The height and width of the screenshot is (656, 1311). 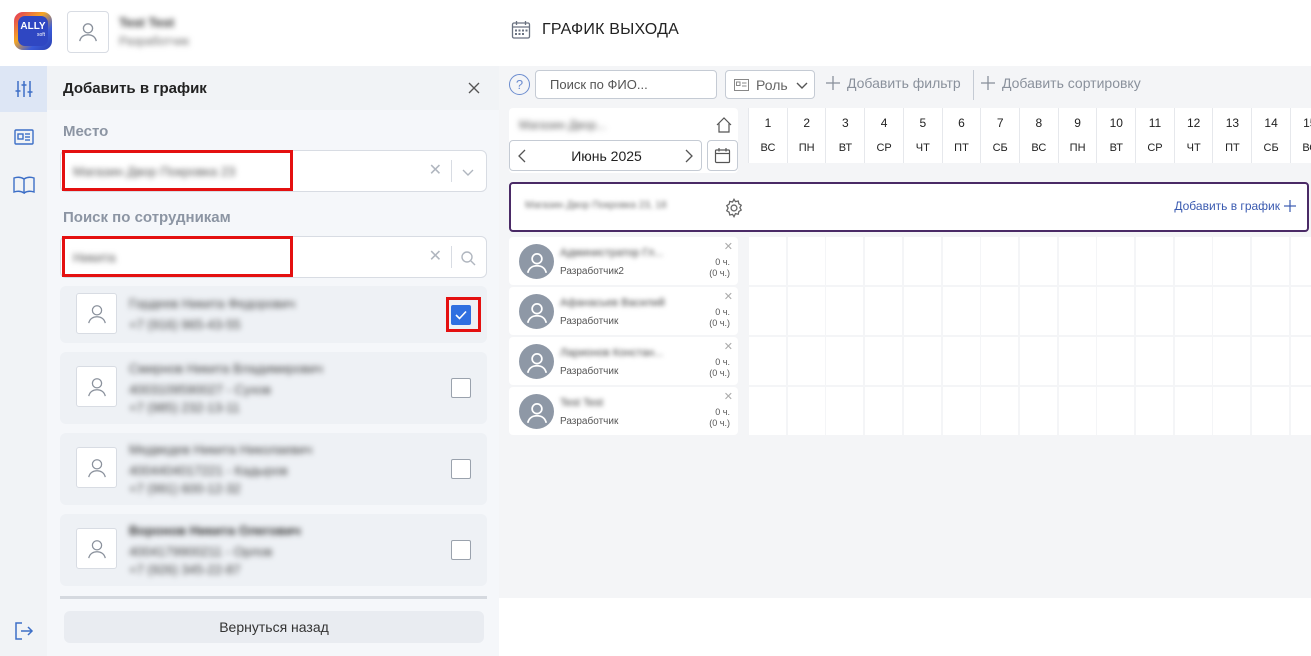 I want to click on search-icon, so click(x=468, y=258).